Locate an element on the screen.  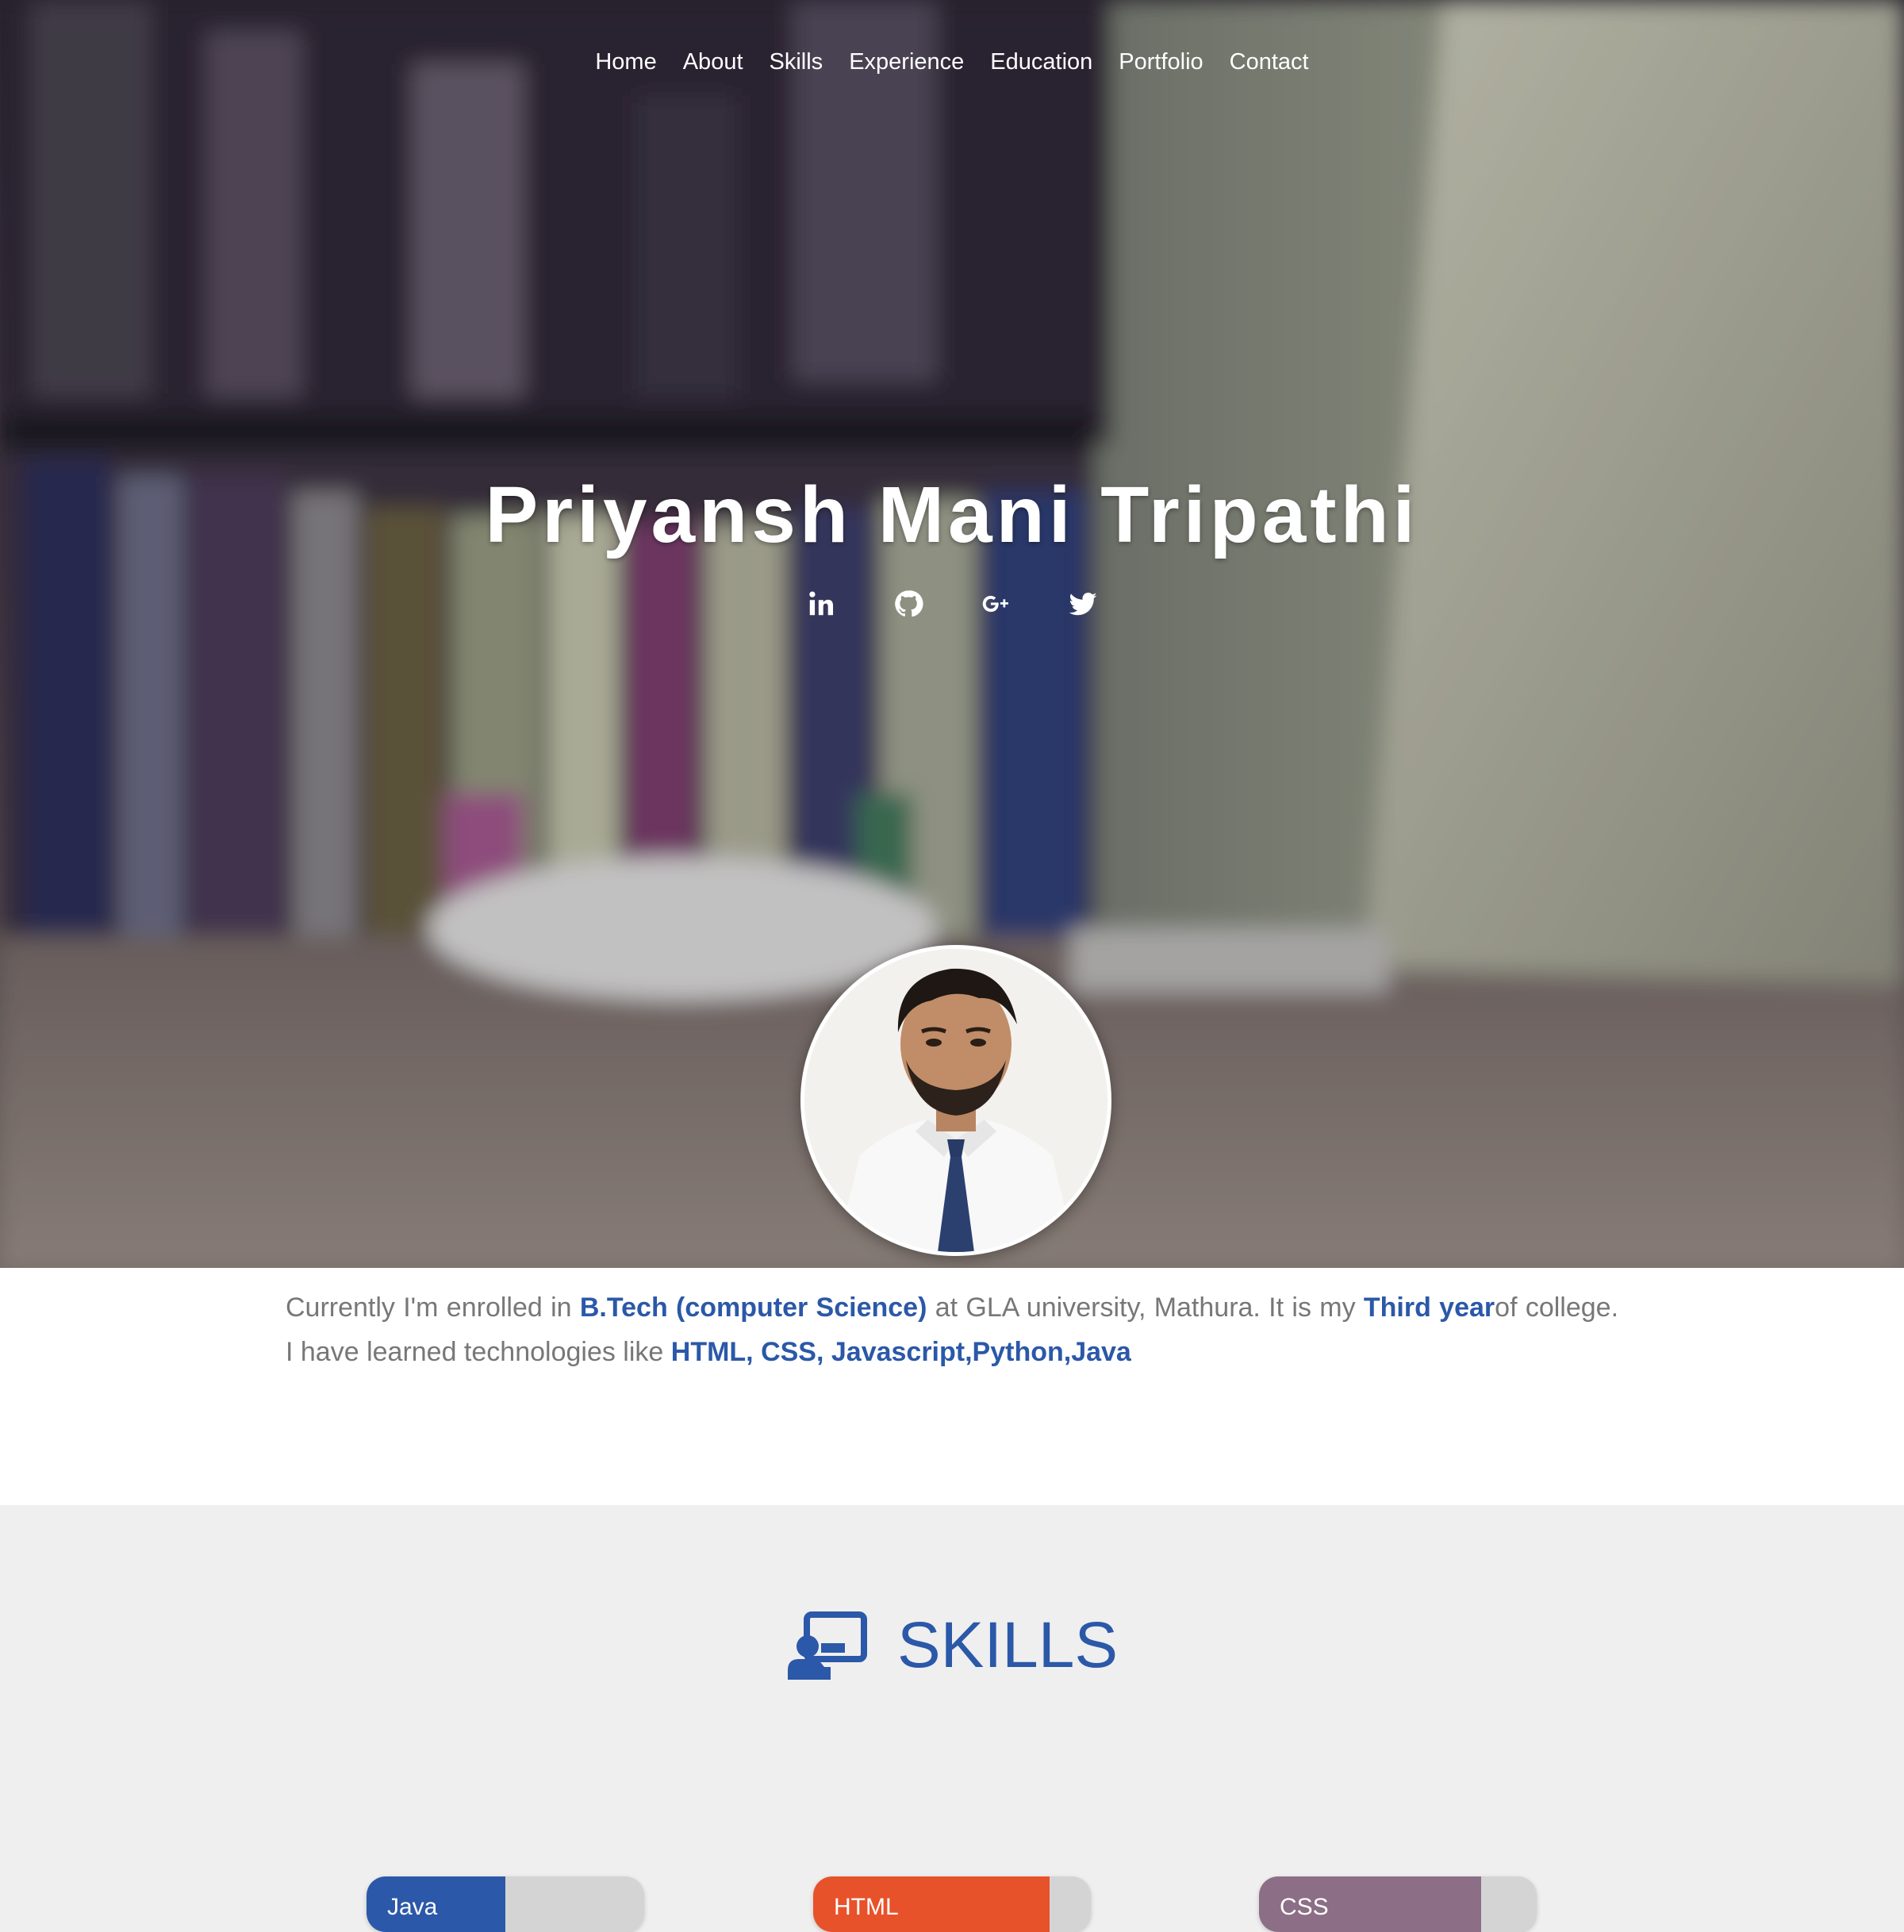
profile-photo-illustration is located at coordinates (955, 1100).